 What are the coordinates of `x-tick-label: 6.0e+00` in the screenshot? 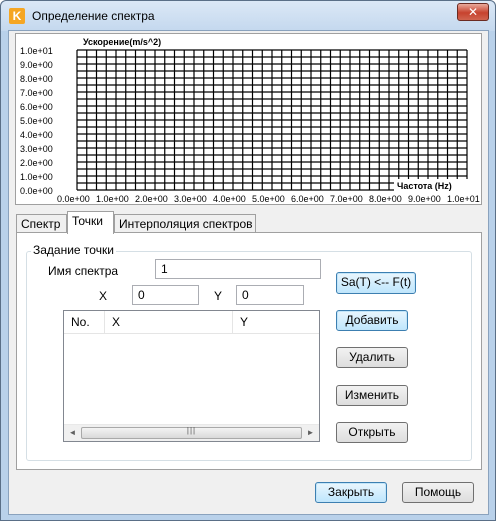 It's located at (307, 199).